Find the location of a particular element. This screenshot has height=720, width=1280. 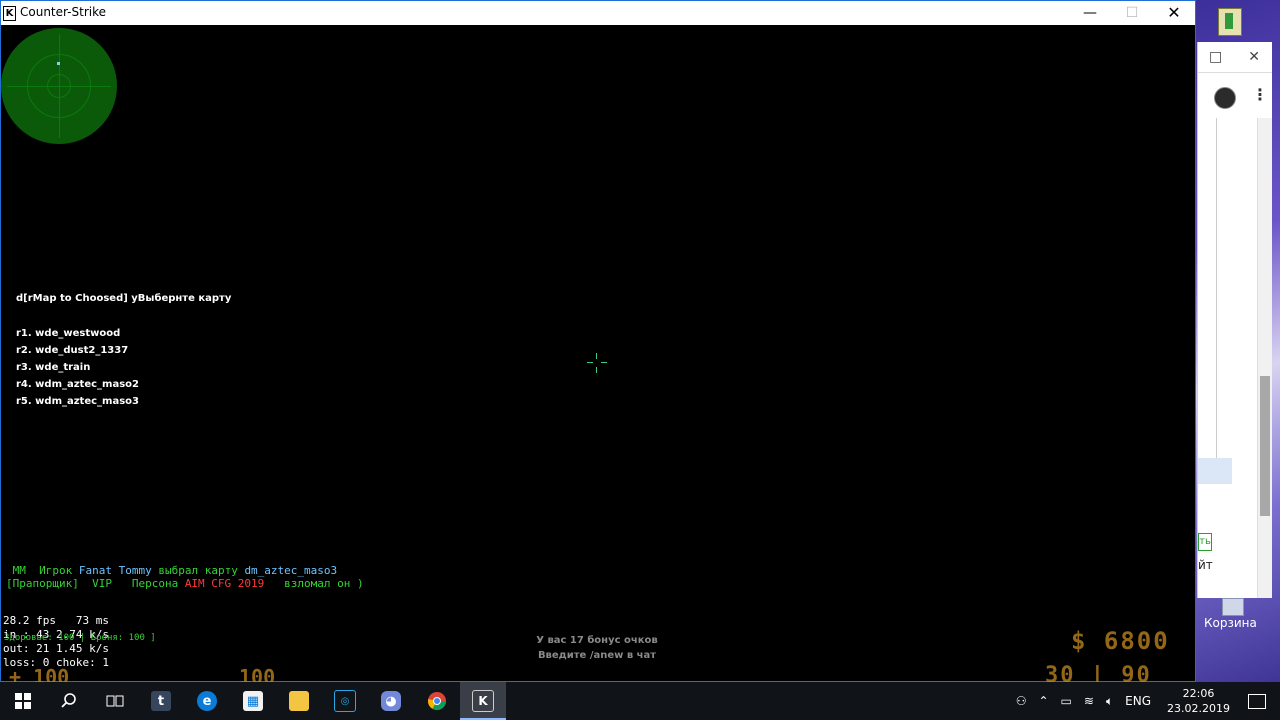

file-explorer-icon is located at coordinates (299, 701).